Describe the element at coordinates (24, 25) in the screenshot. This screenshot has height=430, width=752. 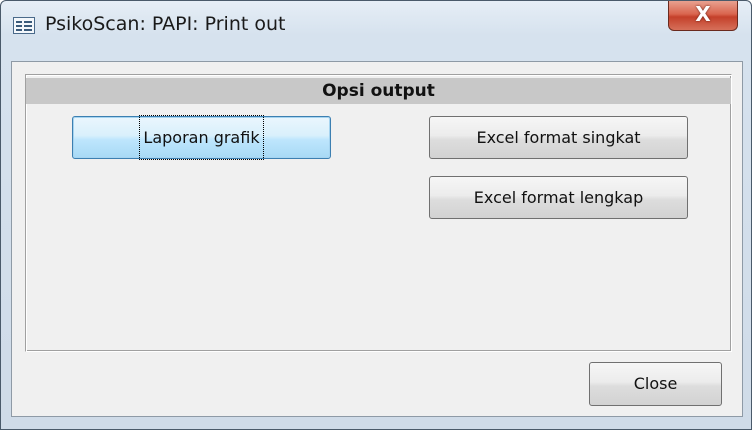
I see `form-window-icon` at that location.